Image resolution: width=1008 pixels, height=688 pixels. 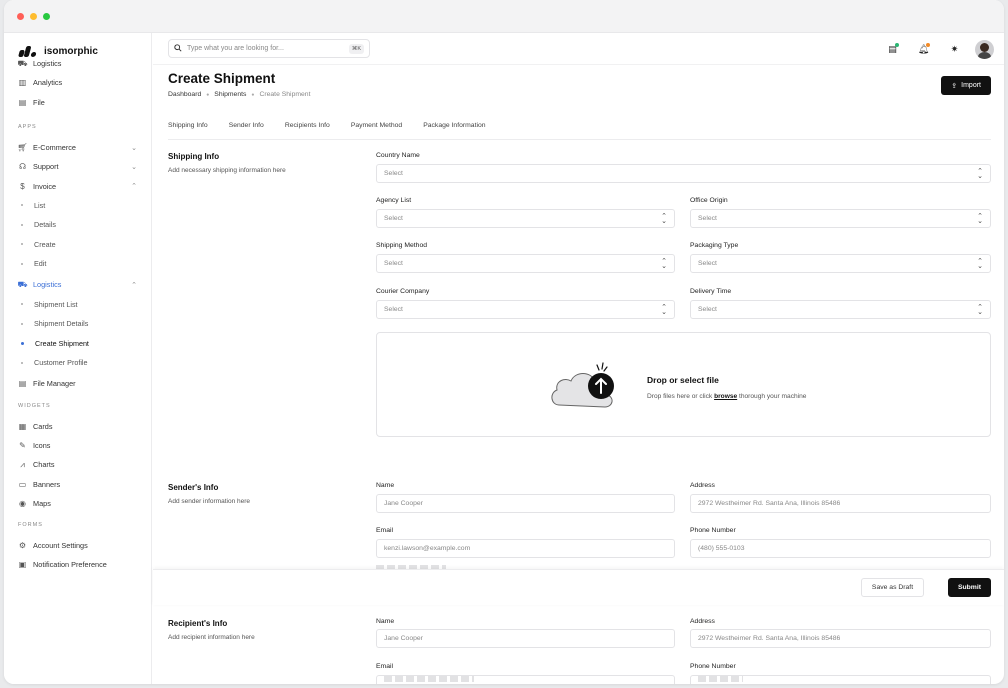 What do you see at coordinates (77, 464) in the screenshot?
I see `sidebar-item-charts: ⩘ Charts` at bounding box center [77, 464].